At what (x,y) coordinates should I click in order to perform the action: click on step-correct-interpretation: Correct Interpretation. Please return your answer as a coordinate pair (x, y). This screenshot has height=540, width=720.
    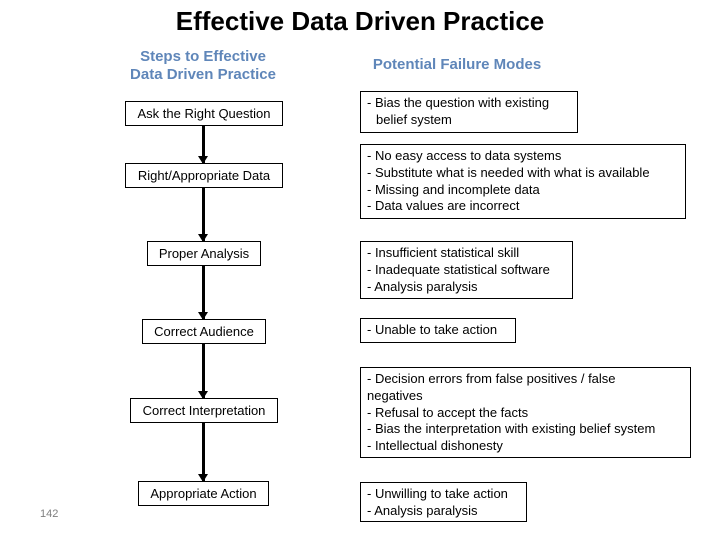
    Looking at the image, I should click on (204, 410).